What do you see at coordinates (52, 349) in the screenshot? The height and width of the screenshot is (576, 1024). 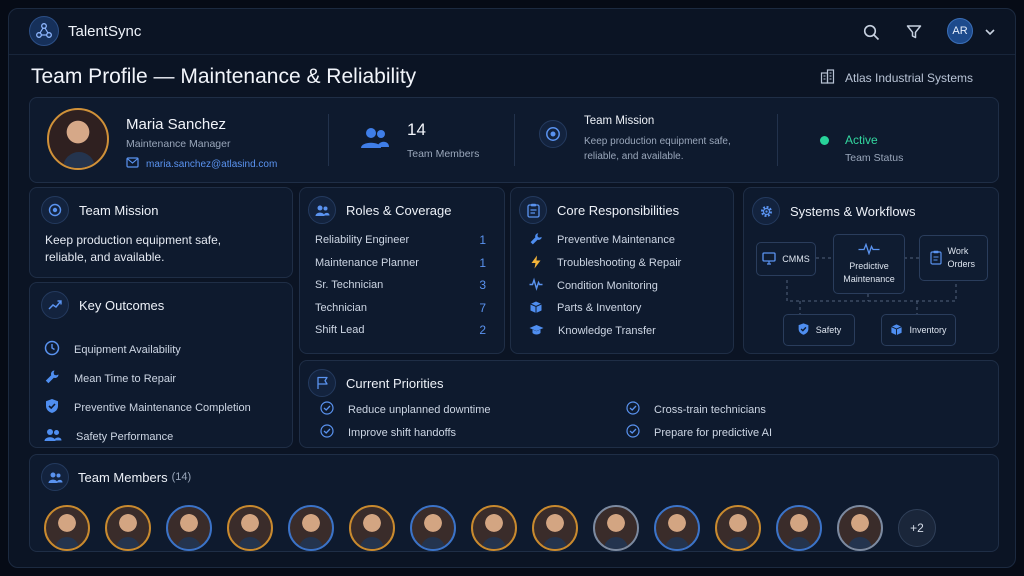 I see `clock-icon` at bounding box center [52, 349].